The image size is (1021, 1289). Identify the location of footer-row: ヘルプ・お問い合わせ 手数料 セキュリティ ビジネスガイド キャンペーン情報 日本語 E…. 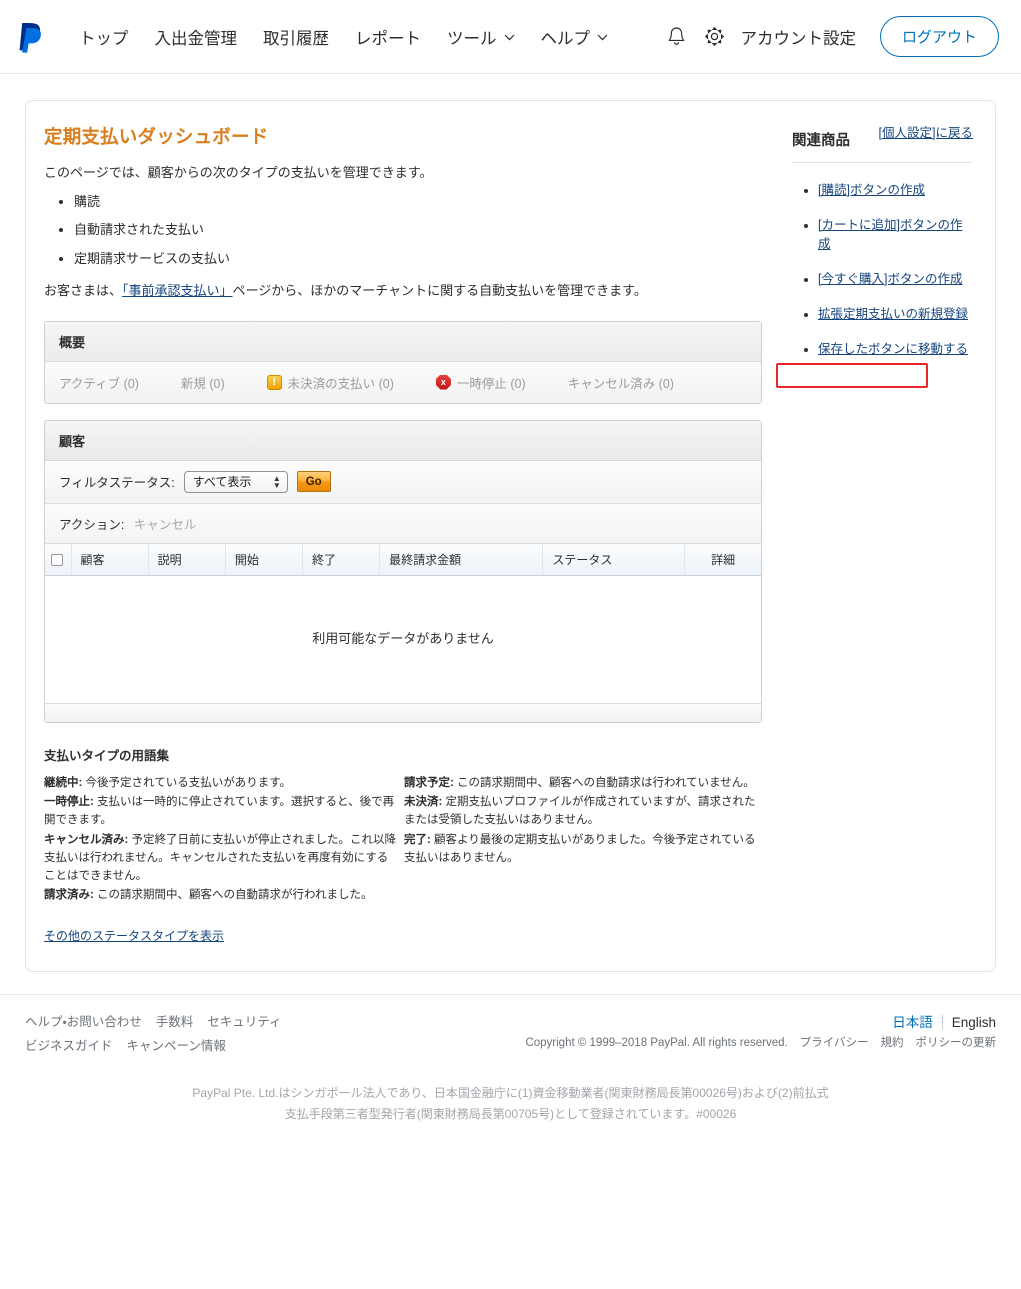
(510, 1035).